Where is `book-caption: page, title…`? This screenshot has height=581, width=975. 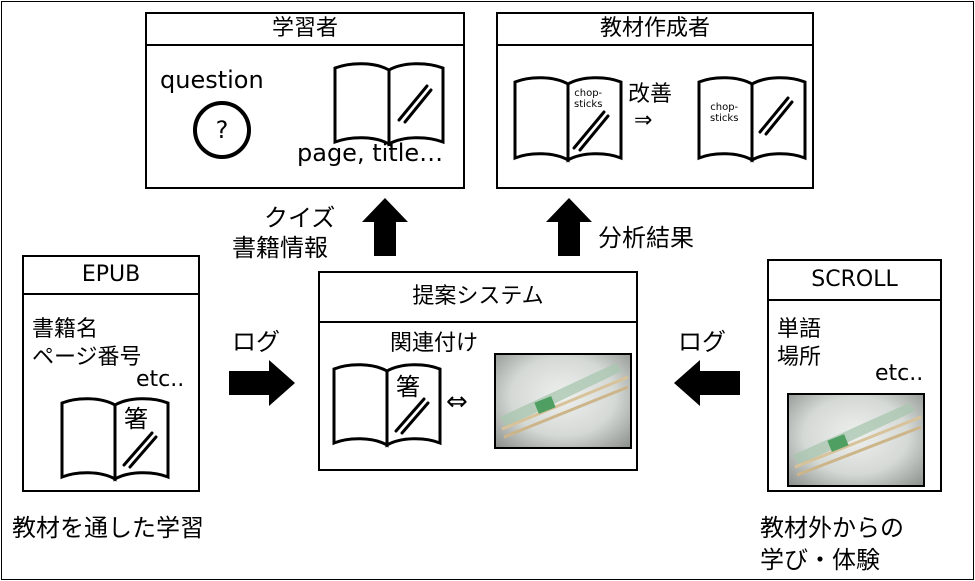
book-caption: page, title… is located at coordinates (370, 153).